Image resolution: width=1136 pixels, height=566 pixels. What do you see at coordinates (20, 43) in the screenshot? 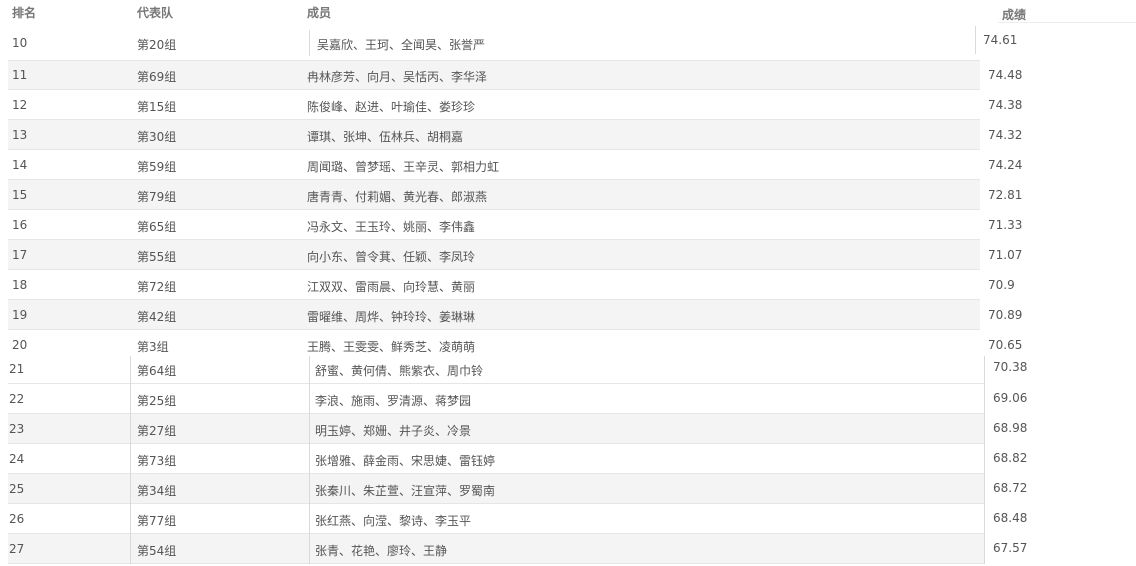
I see `rank-cell: 10` at bounding box center [20, 43].